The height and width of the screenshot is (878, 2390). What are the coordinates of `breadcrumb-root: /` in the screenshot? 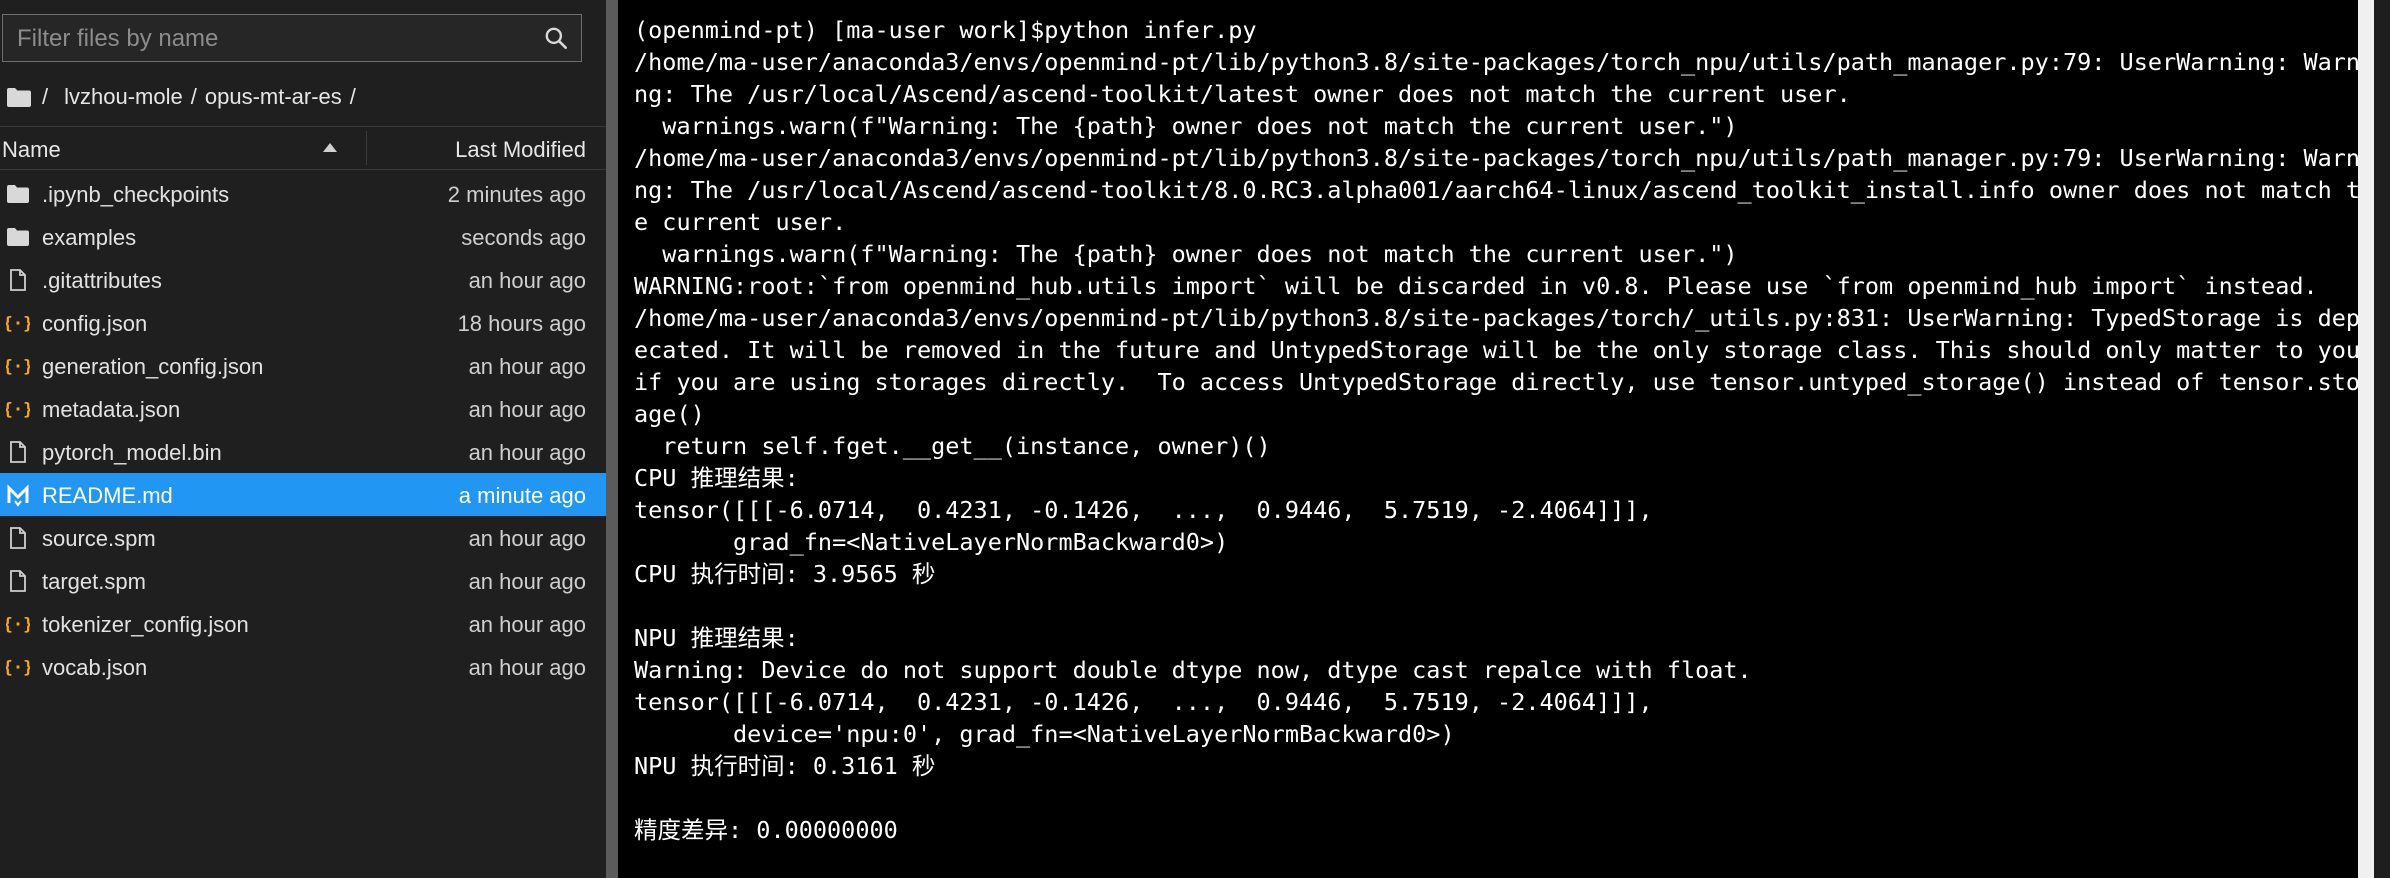 It's located at (45, 97).